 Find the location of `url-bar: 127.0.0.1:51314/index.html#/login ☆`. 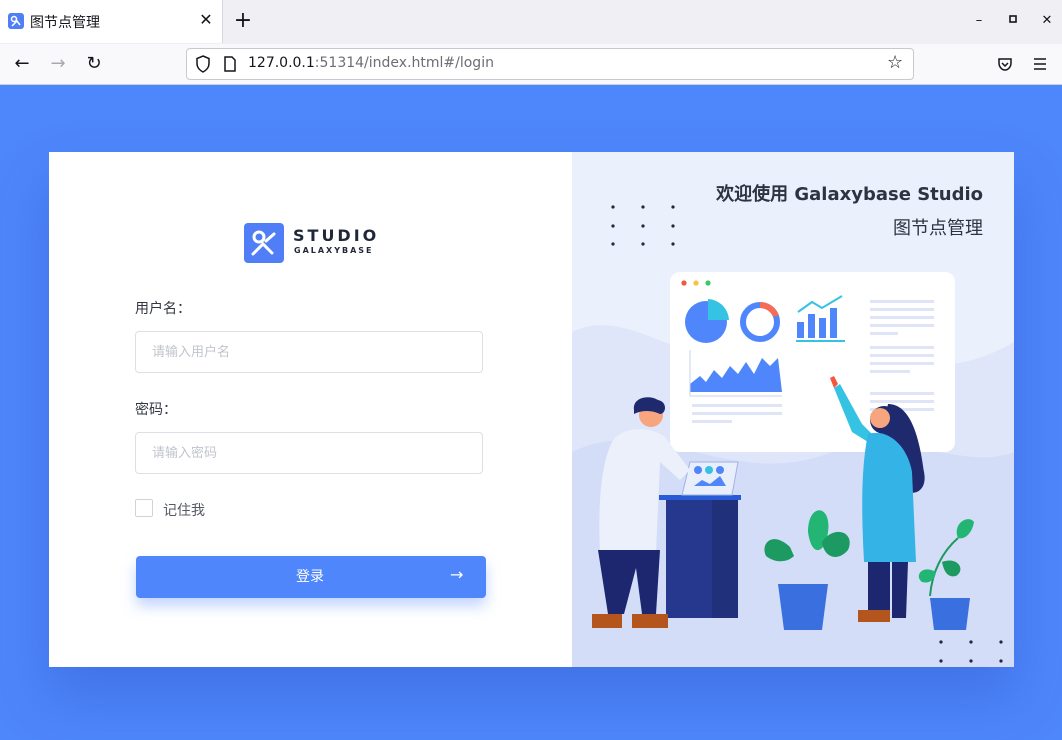

url-bar: 127.0.0.1:51314/index.html#/login ☆ is located at coordinates (550, 64).